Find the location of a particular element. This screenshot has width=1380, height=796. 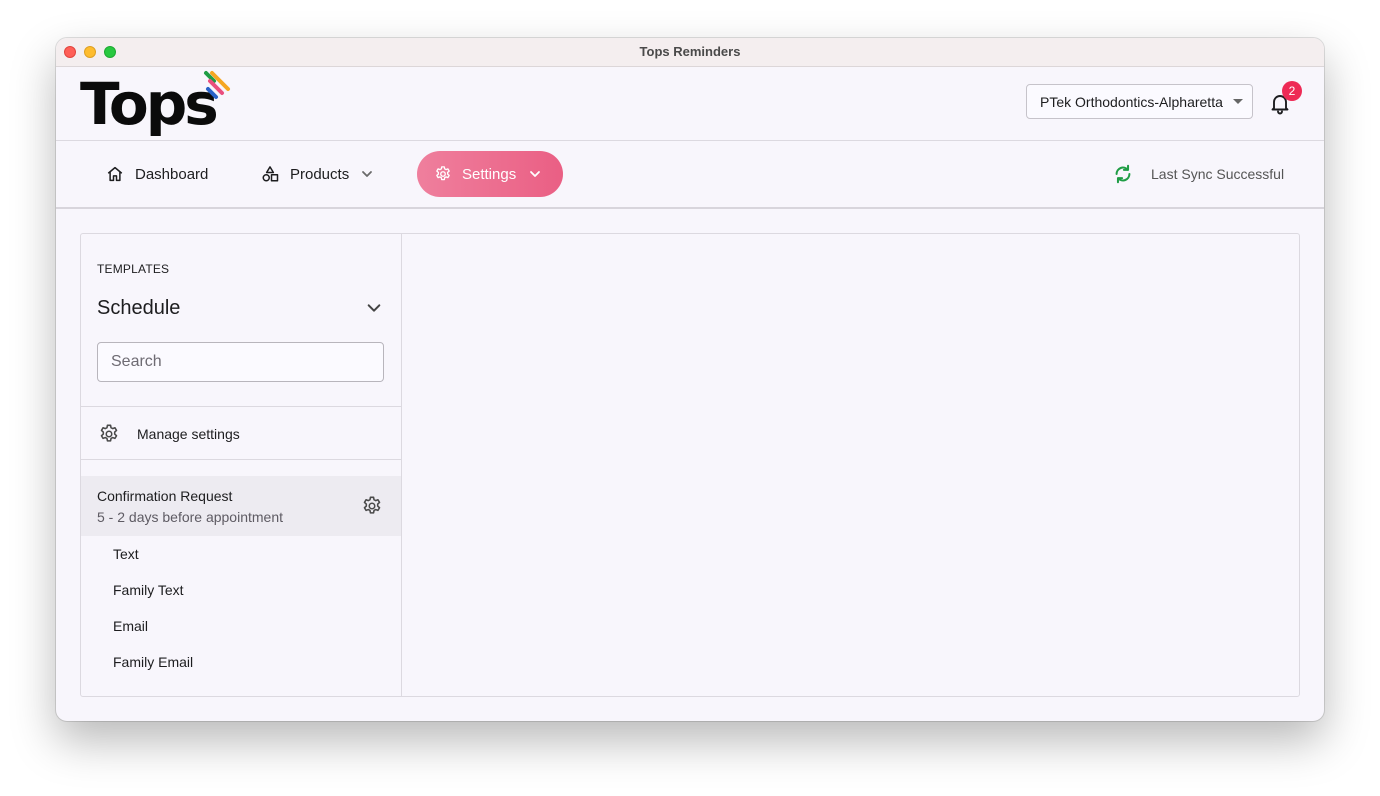

channel-family-text: Family Text is located at coordinates (148, 590).